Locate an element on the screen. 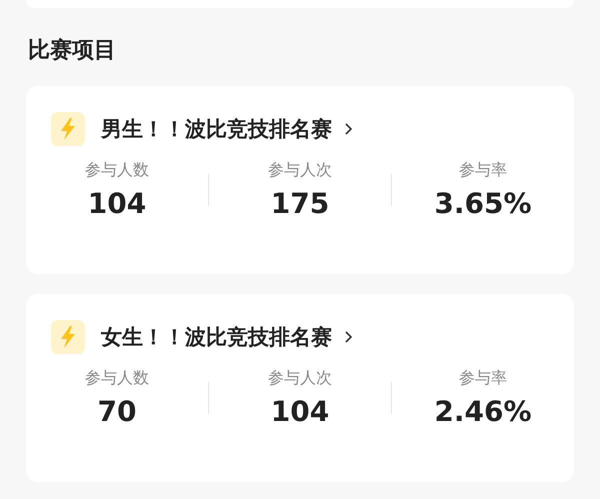  event-title: 女生！！波比竞技排名赛 is located at coordinates (216, 337).